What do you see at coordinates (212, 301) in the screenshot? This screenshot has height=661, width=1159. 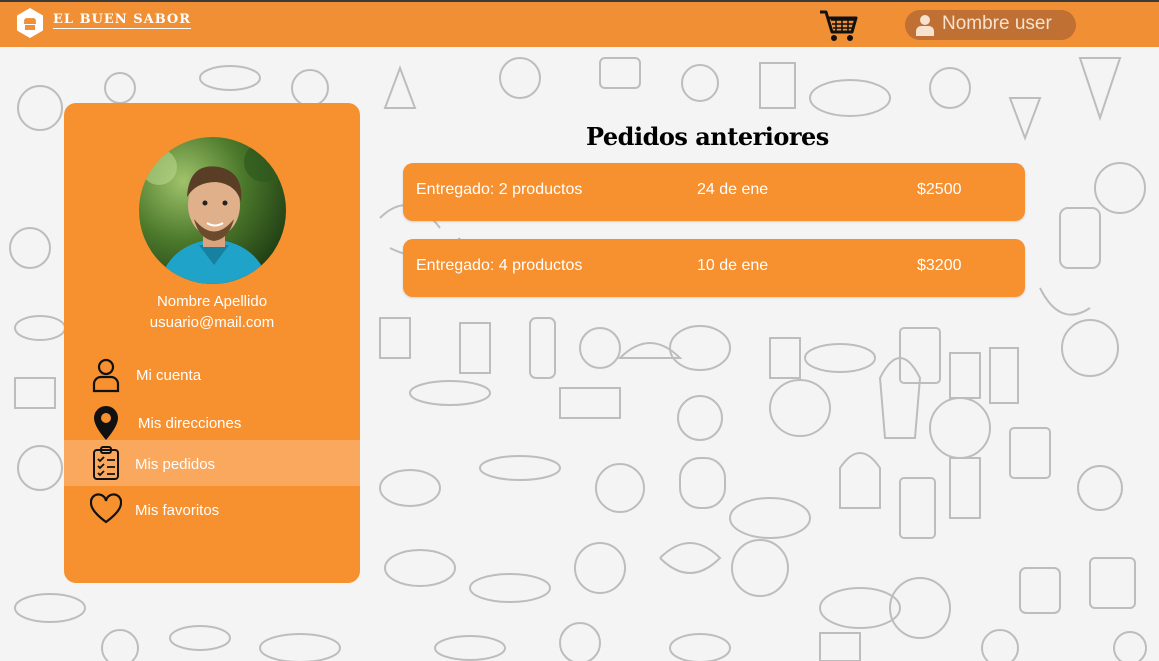 I see `profile-name: Nombre Apellido` at bounding box center [212, 301].